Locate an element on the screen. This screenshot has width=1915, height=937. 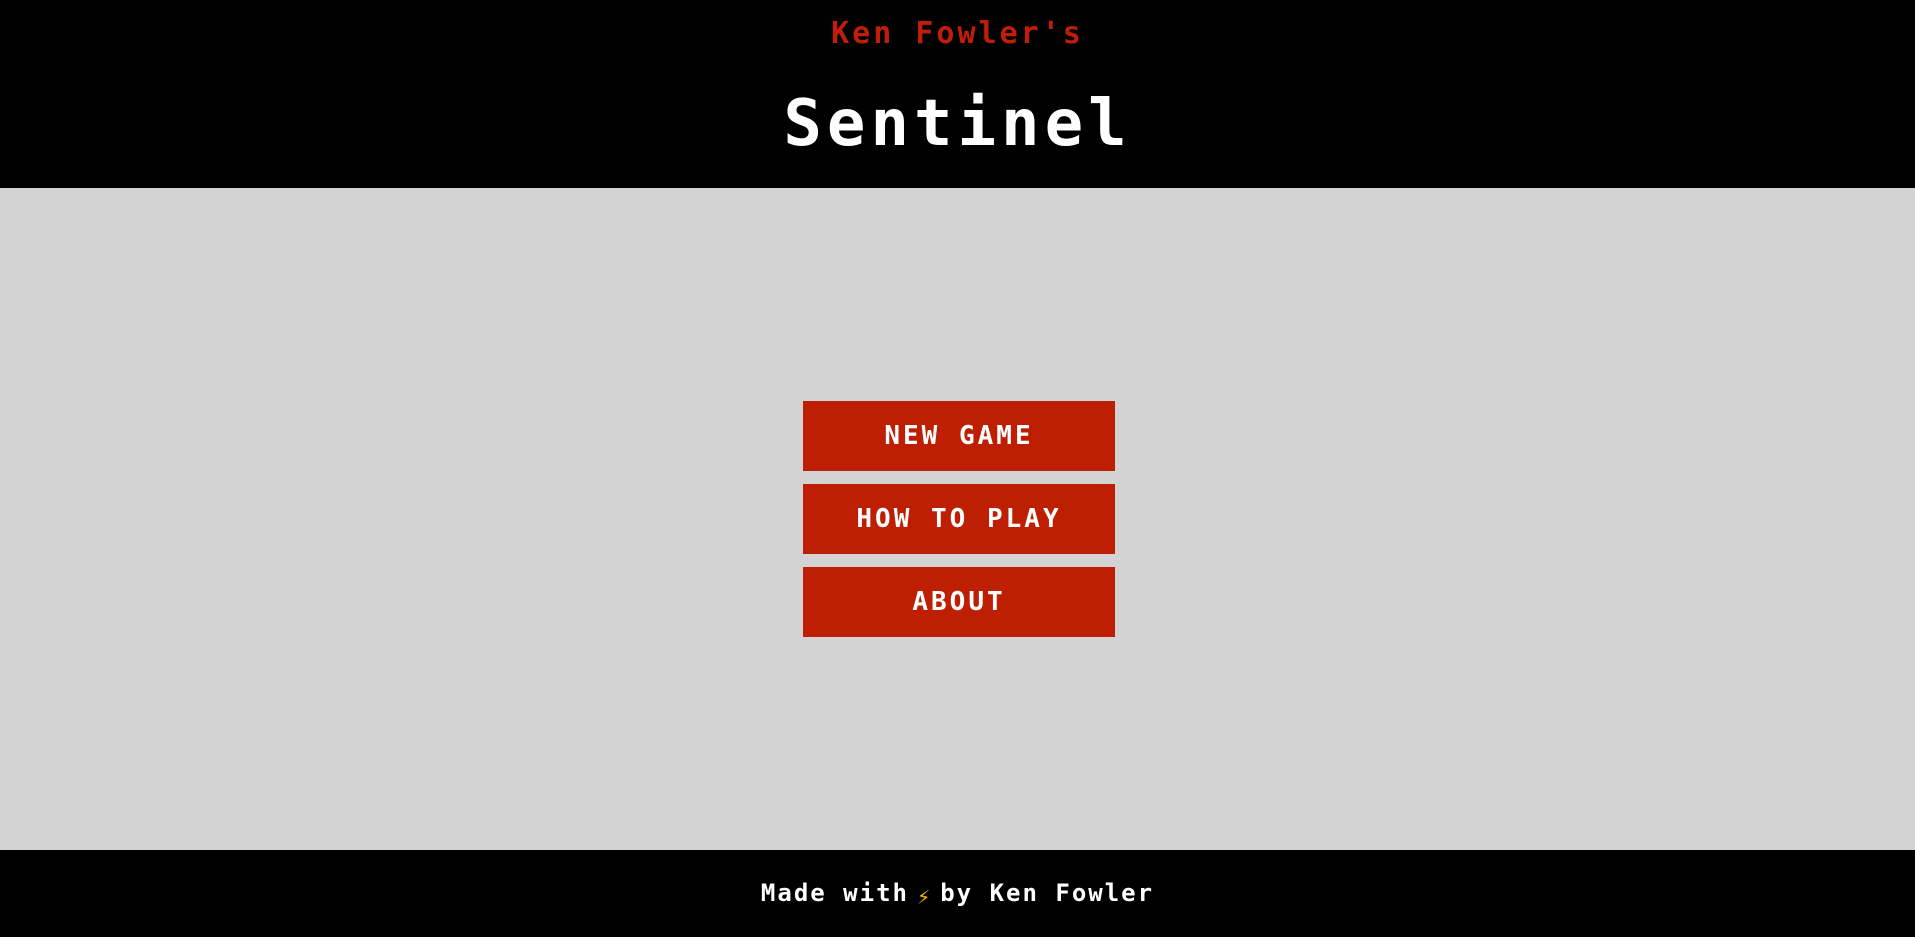
footer-made-with: Made with is located at coordinates (834, 893).